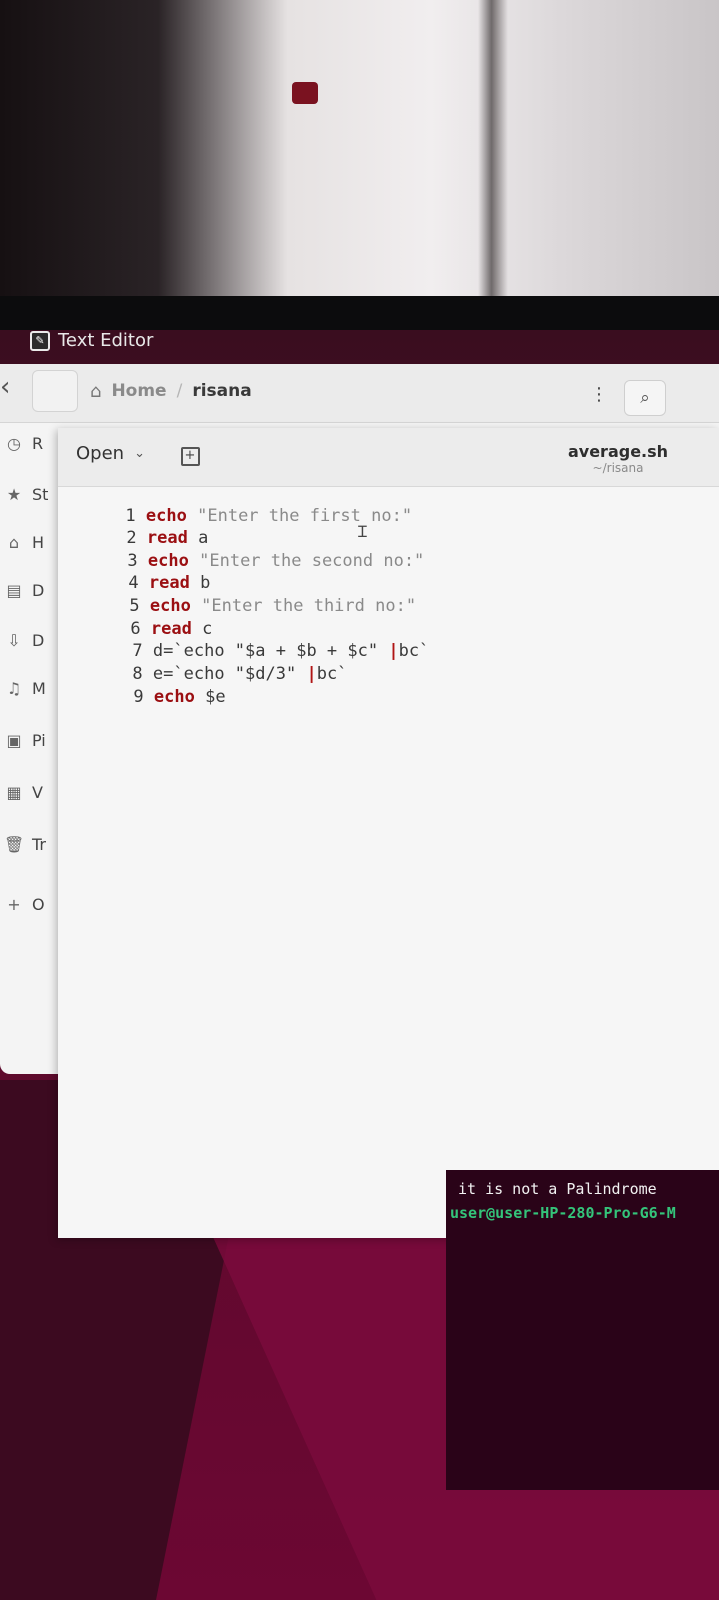  I want to click on sidebar-item-other-locations: + O, so click(24, 904).